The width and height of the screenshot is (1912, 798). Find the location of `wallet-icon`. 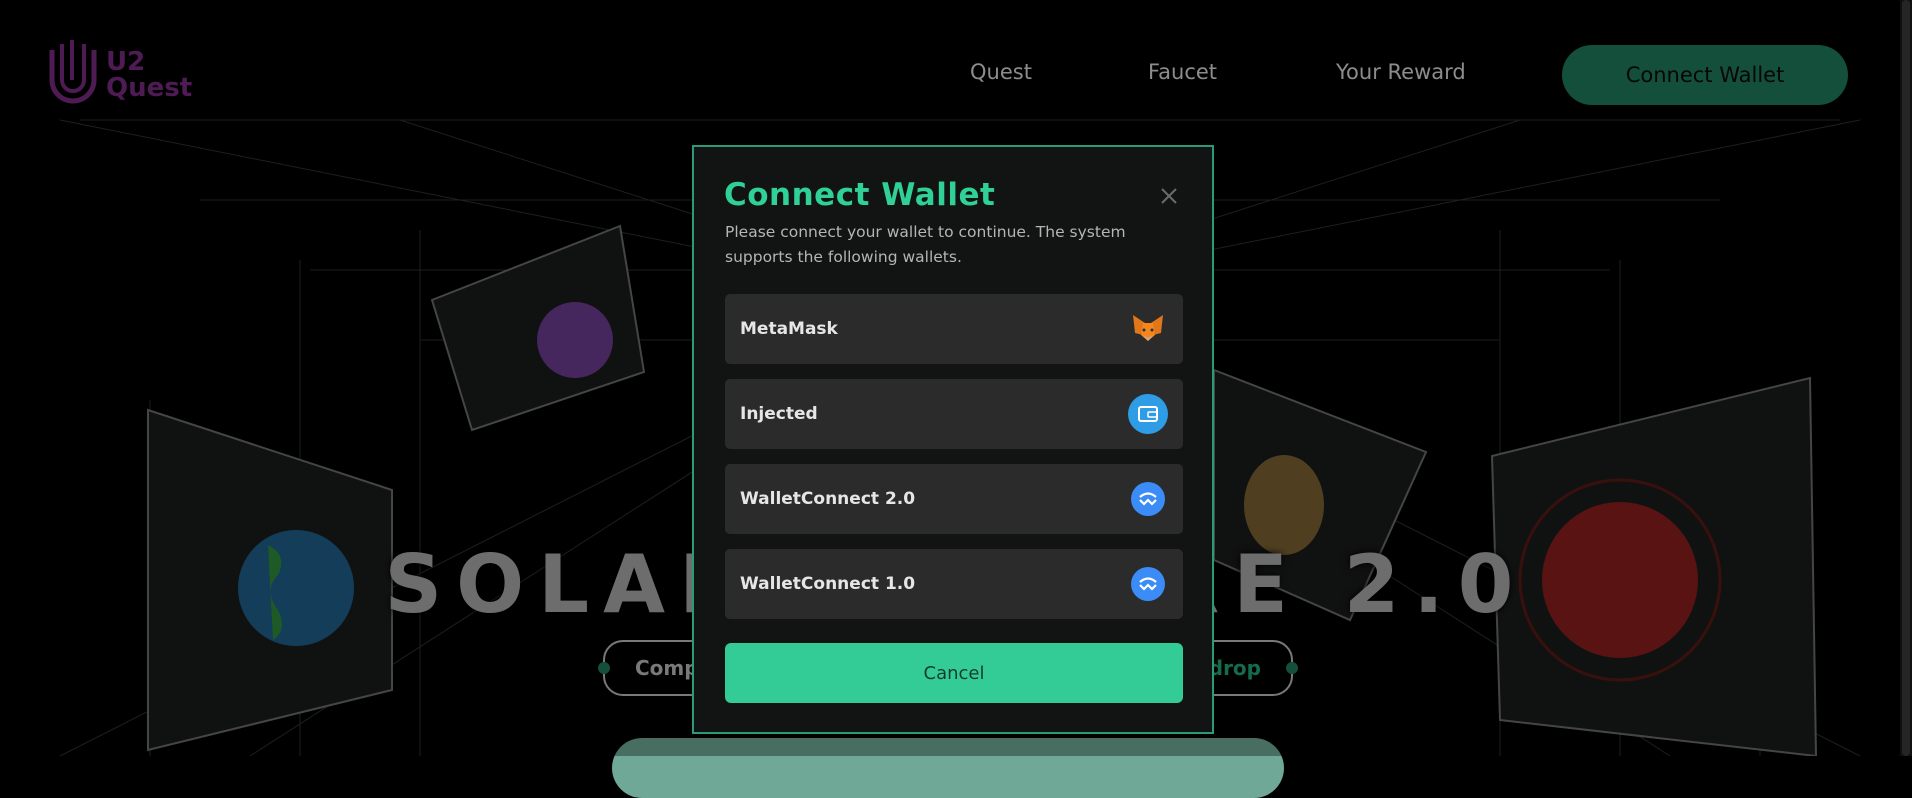

wallet-icon is located at coordinates (1148, 414).